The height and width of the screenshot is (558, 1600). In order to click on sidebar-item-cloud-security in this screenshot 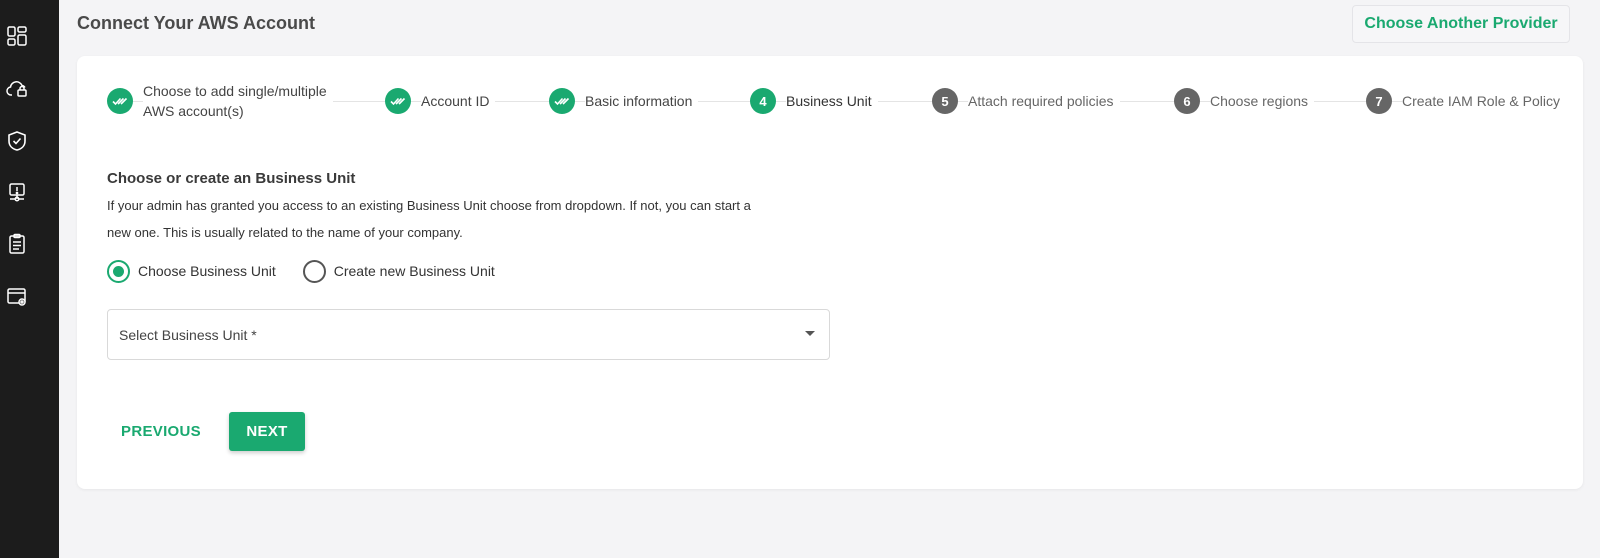, I will do `click(17, 91)`.